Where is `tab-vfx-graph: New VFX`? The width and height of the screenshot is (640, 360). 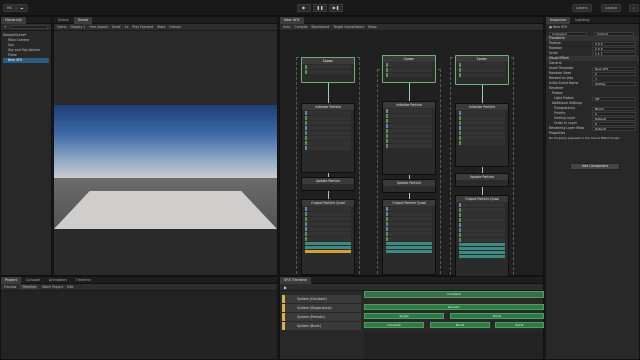
tab-vfx-graph: New VFX is located at coordinates (292, 20).